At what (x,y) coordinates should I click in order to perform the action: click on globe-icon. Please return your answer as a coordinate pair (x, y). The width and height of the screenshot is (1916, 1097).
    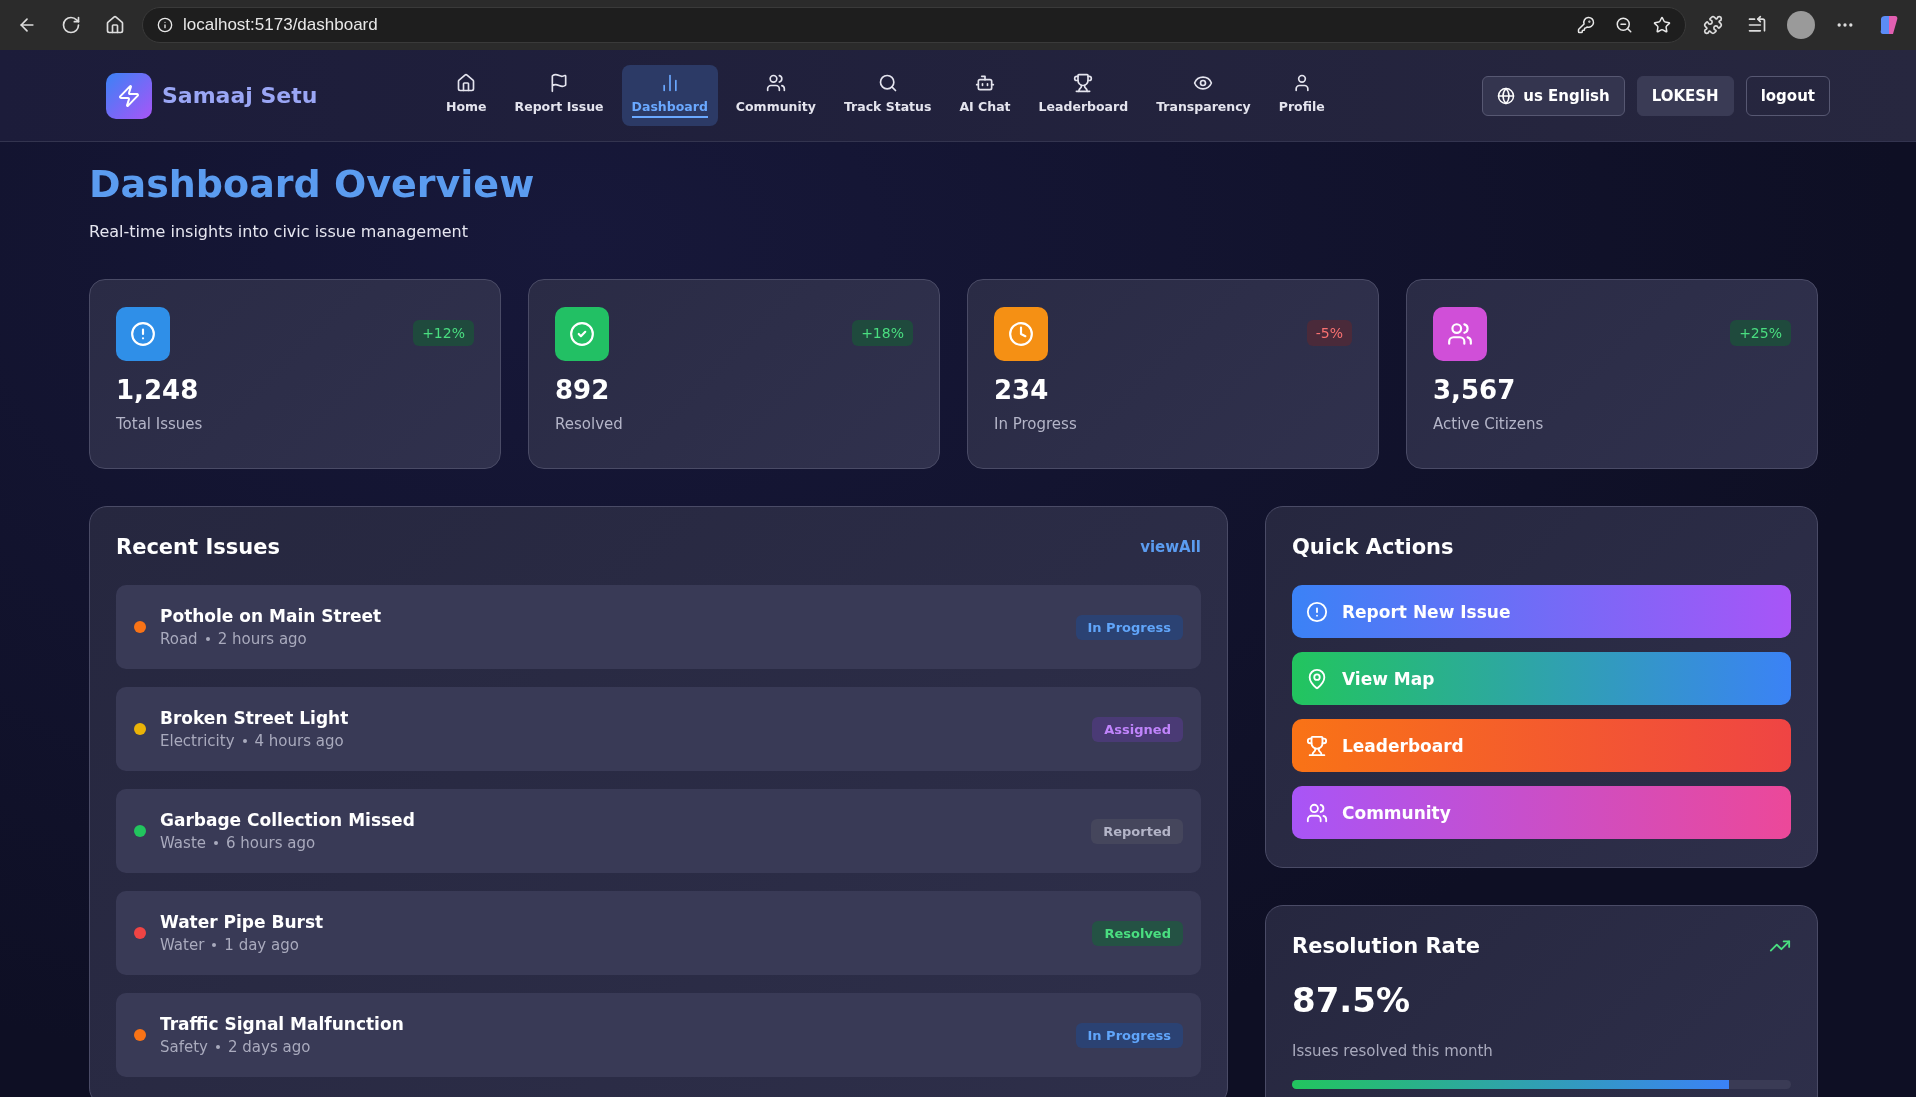
    Looking at the image, I should click on (1506, 95).